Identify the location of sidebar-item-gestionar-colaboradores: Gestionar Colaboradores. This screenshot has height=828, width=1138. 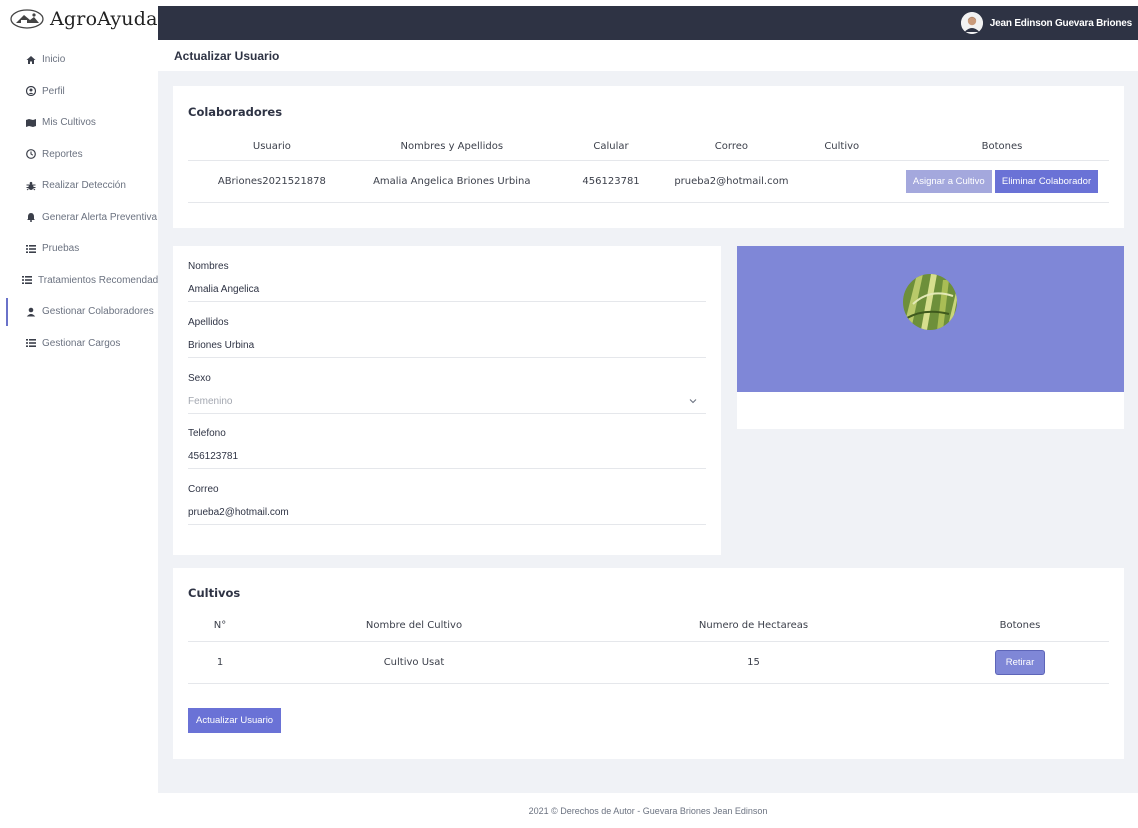
(79, 312).